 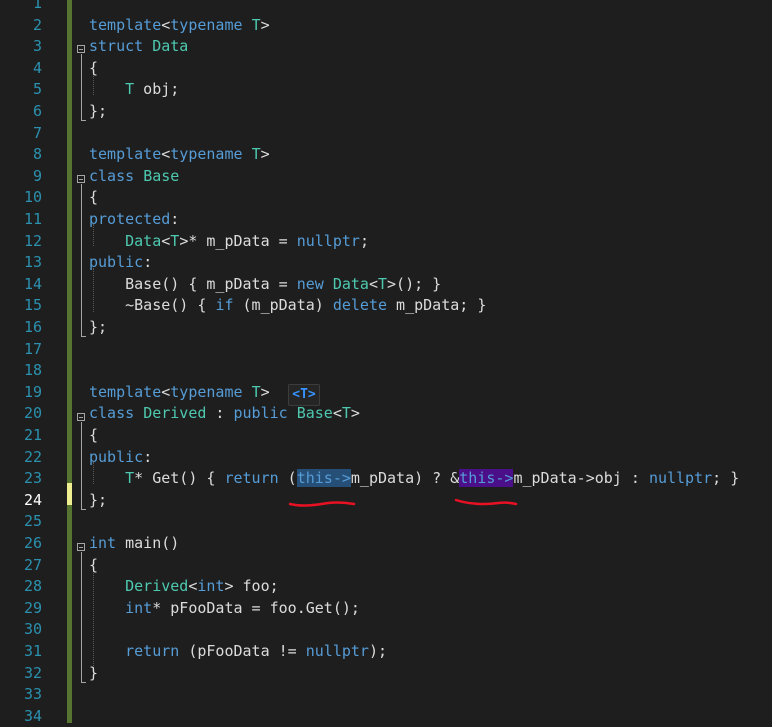 What do you see at coordinates (37, 132) in the screenshot?
I see `line-number: 7` at bounding box center [37, 132].